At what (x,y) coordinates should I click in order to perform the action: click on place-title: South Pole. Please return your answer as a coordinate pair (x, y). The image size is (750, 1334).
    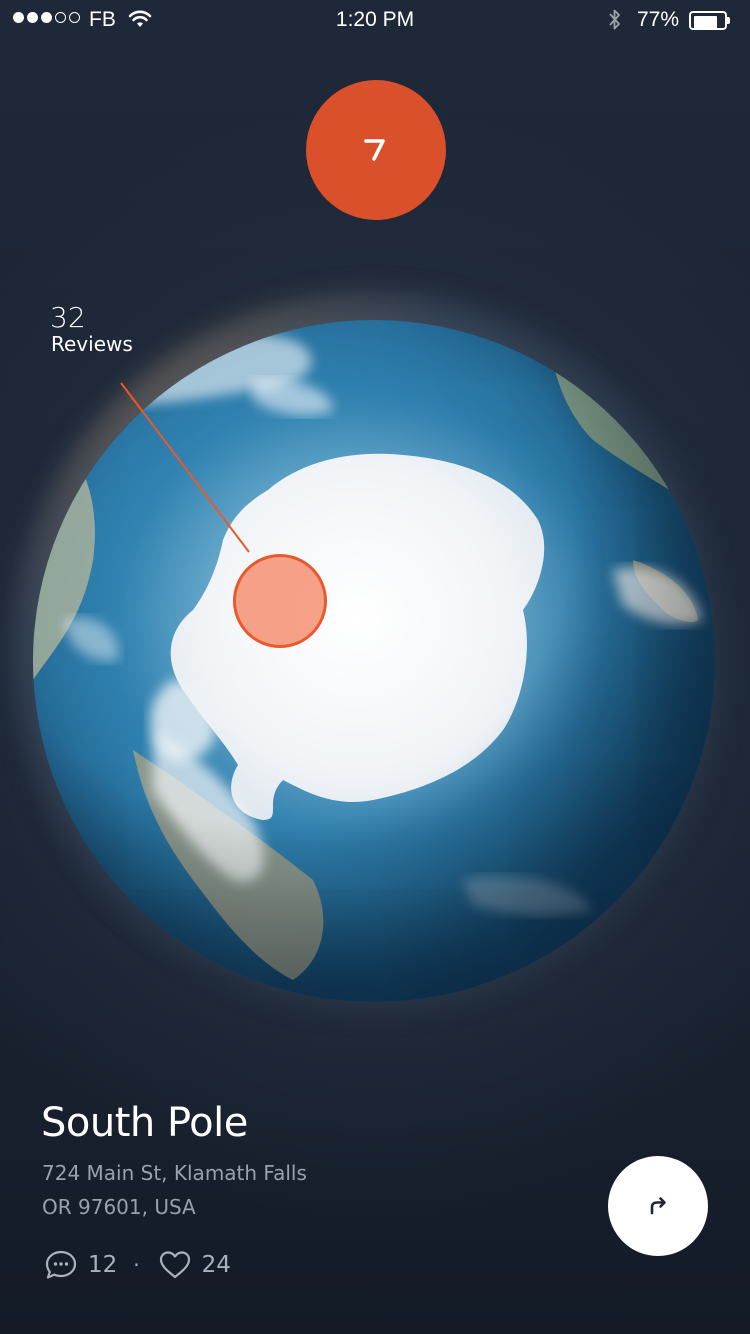
    Looking at the image, I should click on (144, 1123).